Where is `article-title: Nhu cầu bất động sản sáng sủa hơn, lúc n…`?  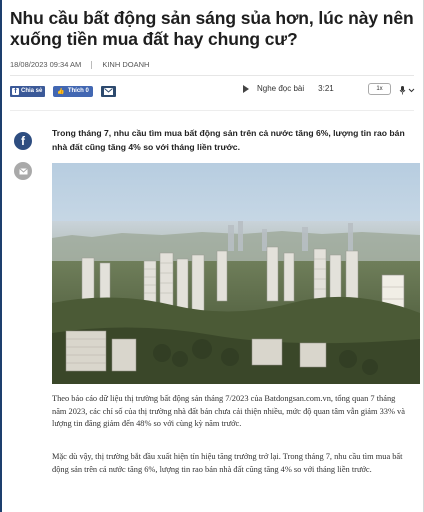
article-title: Nhu cầu bất động sản sáng sủa hơn, lúc n… is located at coordinates (212, 28).